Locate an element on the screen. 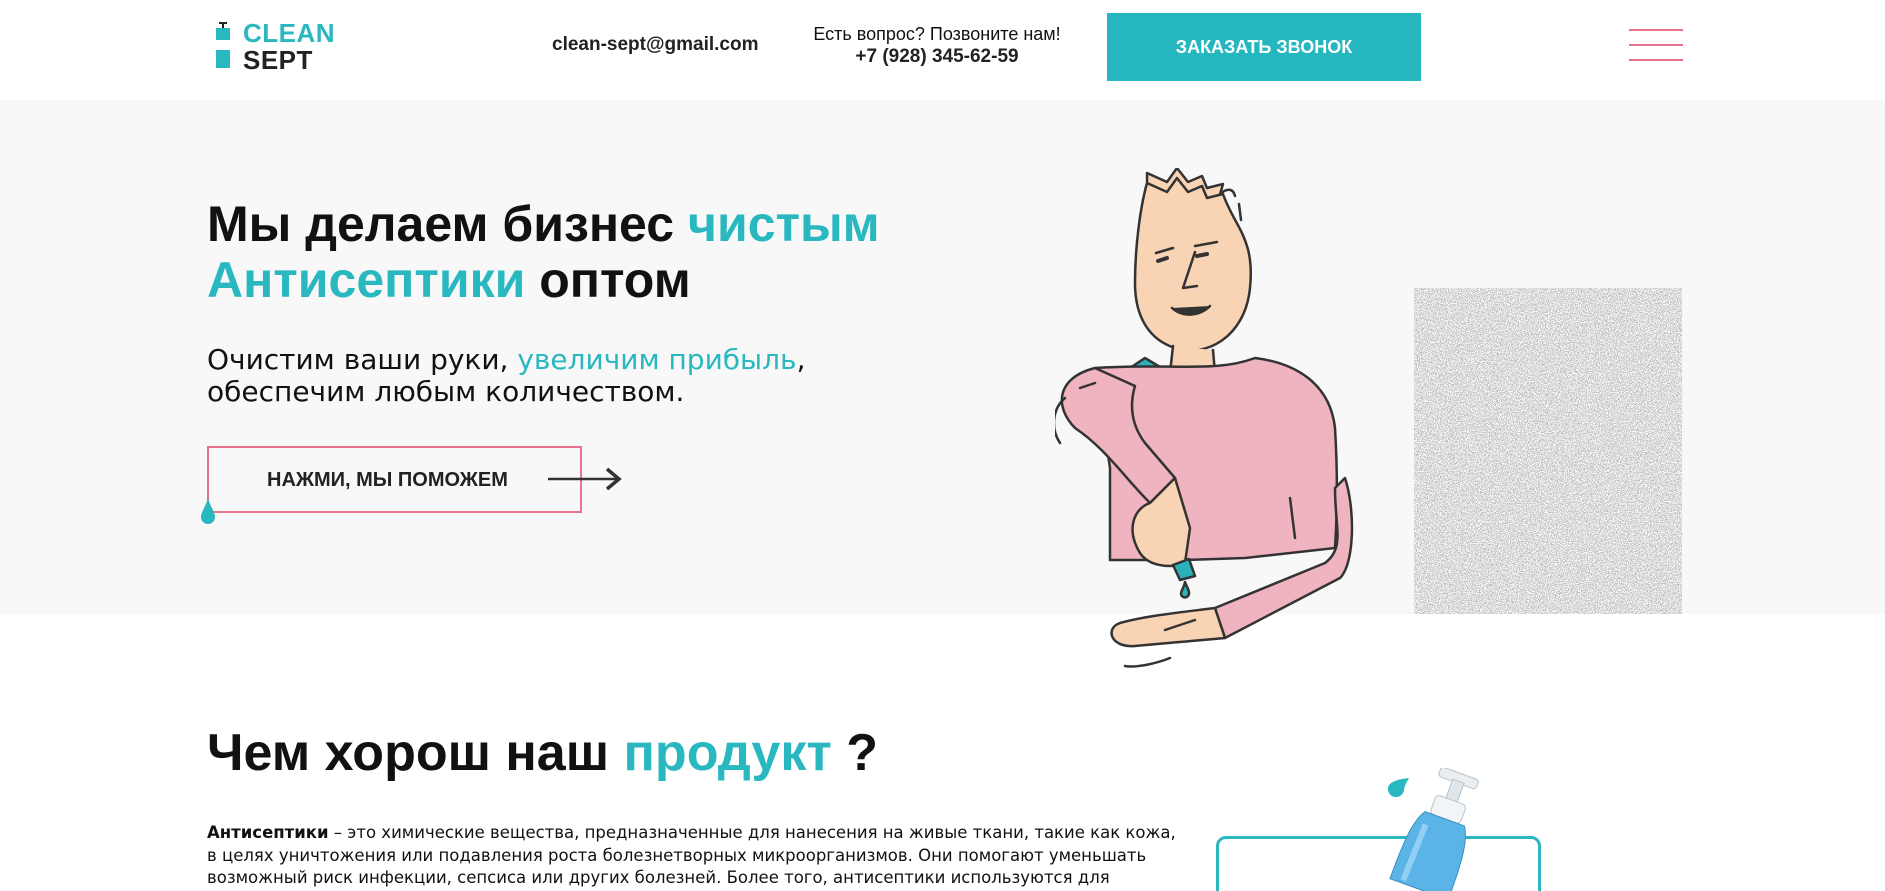 The image size is (1885, 891). hamburger-menu-icon is located at coordinates (1656, 45).